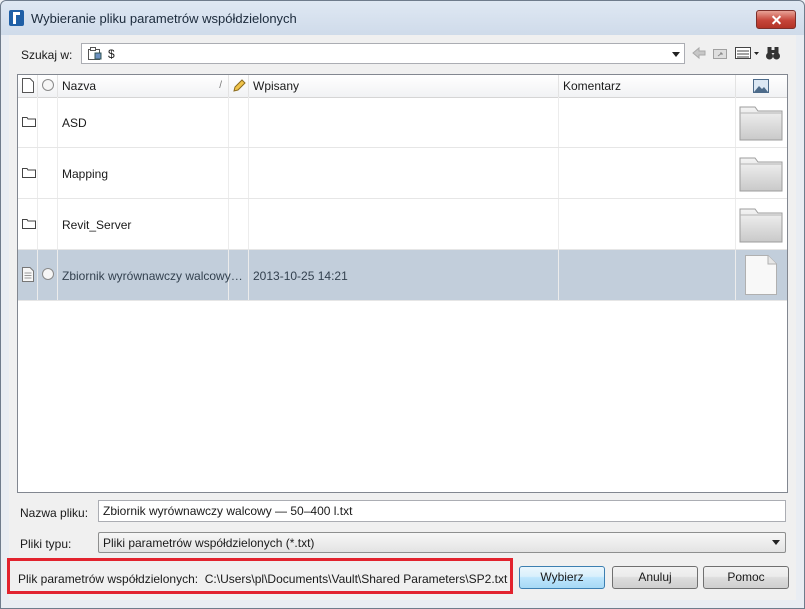 This screenshot has height=609, width=805. What do you see at coordinates (79, 86) in the screenshot?
I see `column-name-label: Nazva` at bounding box center [79, 86].